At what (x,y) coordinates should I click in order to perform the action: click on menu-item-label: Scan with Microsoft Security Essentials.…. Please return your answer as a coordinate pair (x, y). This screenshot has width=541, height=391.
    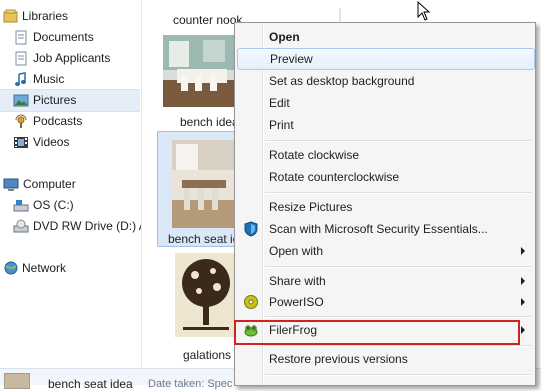
    Looking at the image, I should click on (378, 229).